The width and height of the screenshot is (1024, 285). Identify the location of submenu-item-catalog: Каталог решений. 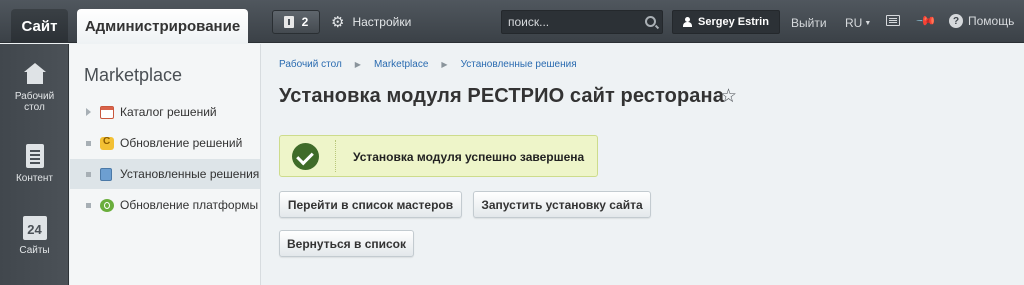
(165, 112).